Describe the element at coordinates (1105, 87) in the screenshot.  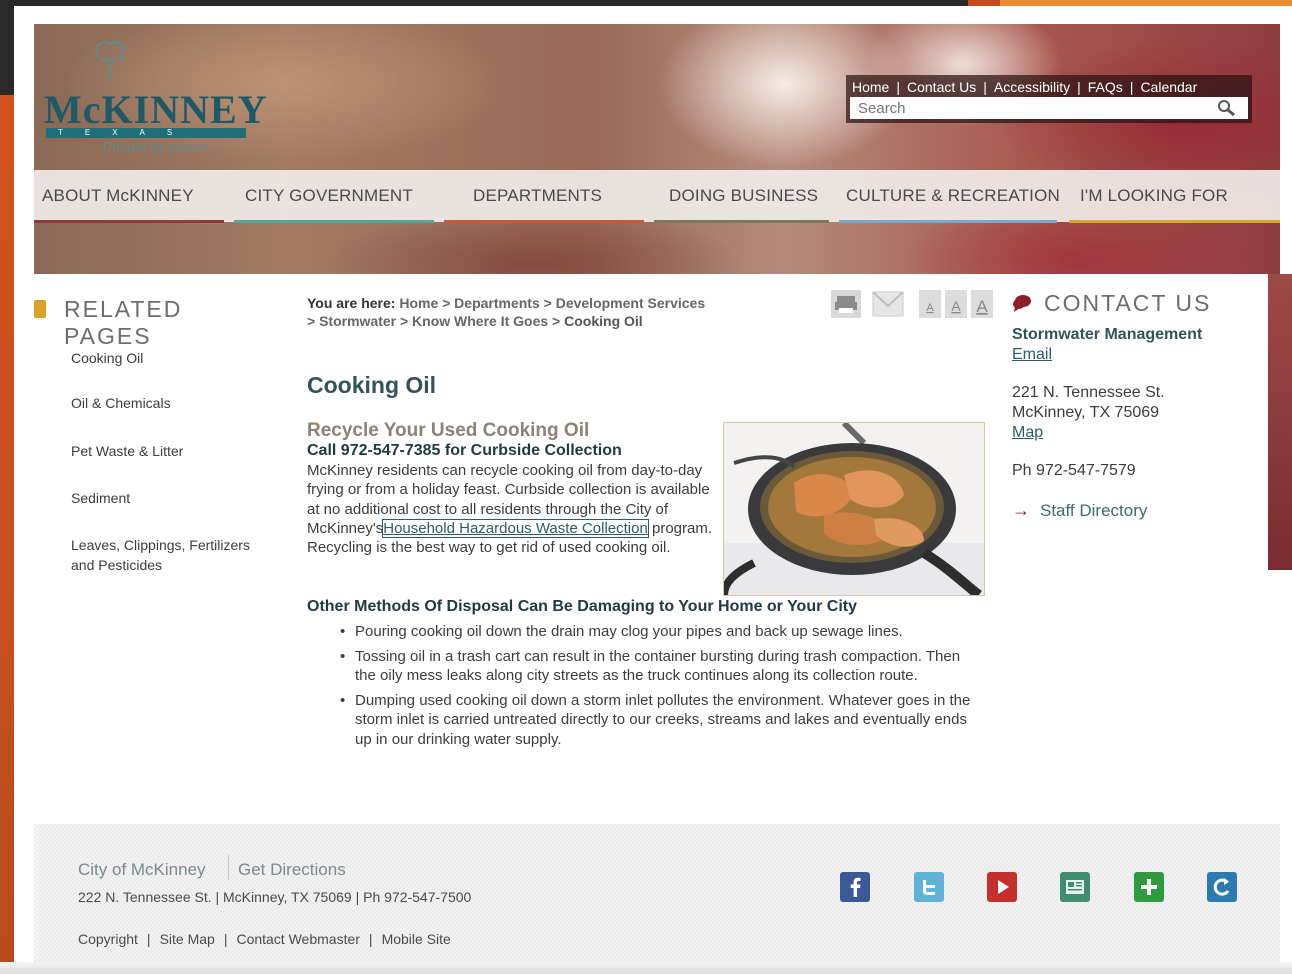
I see `util-link-faqs: FAQs` at that location.